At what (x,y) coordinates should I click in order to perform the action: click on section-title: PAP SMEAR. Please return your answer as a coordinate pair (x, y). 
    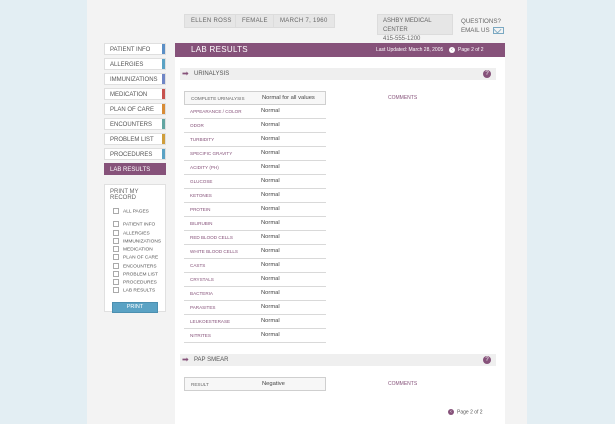
    Looking at the image, I should click on (211, 360).